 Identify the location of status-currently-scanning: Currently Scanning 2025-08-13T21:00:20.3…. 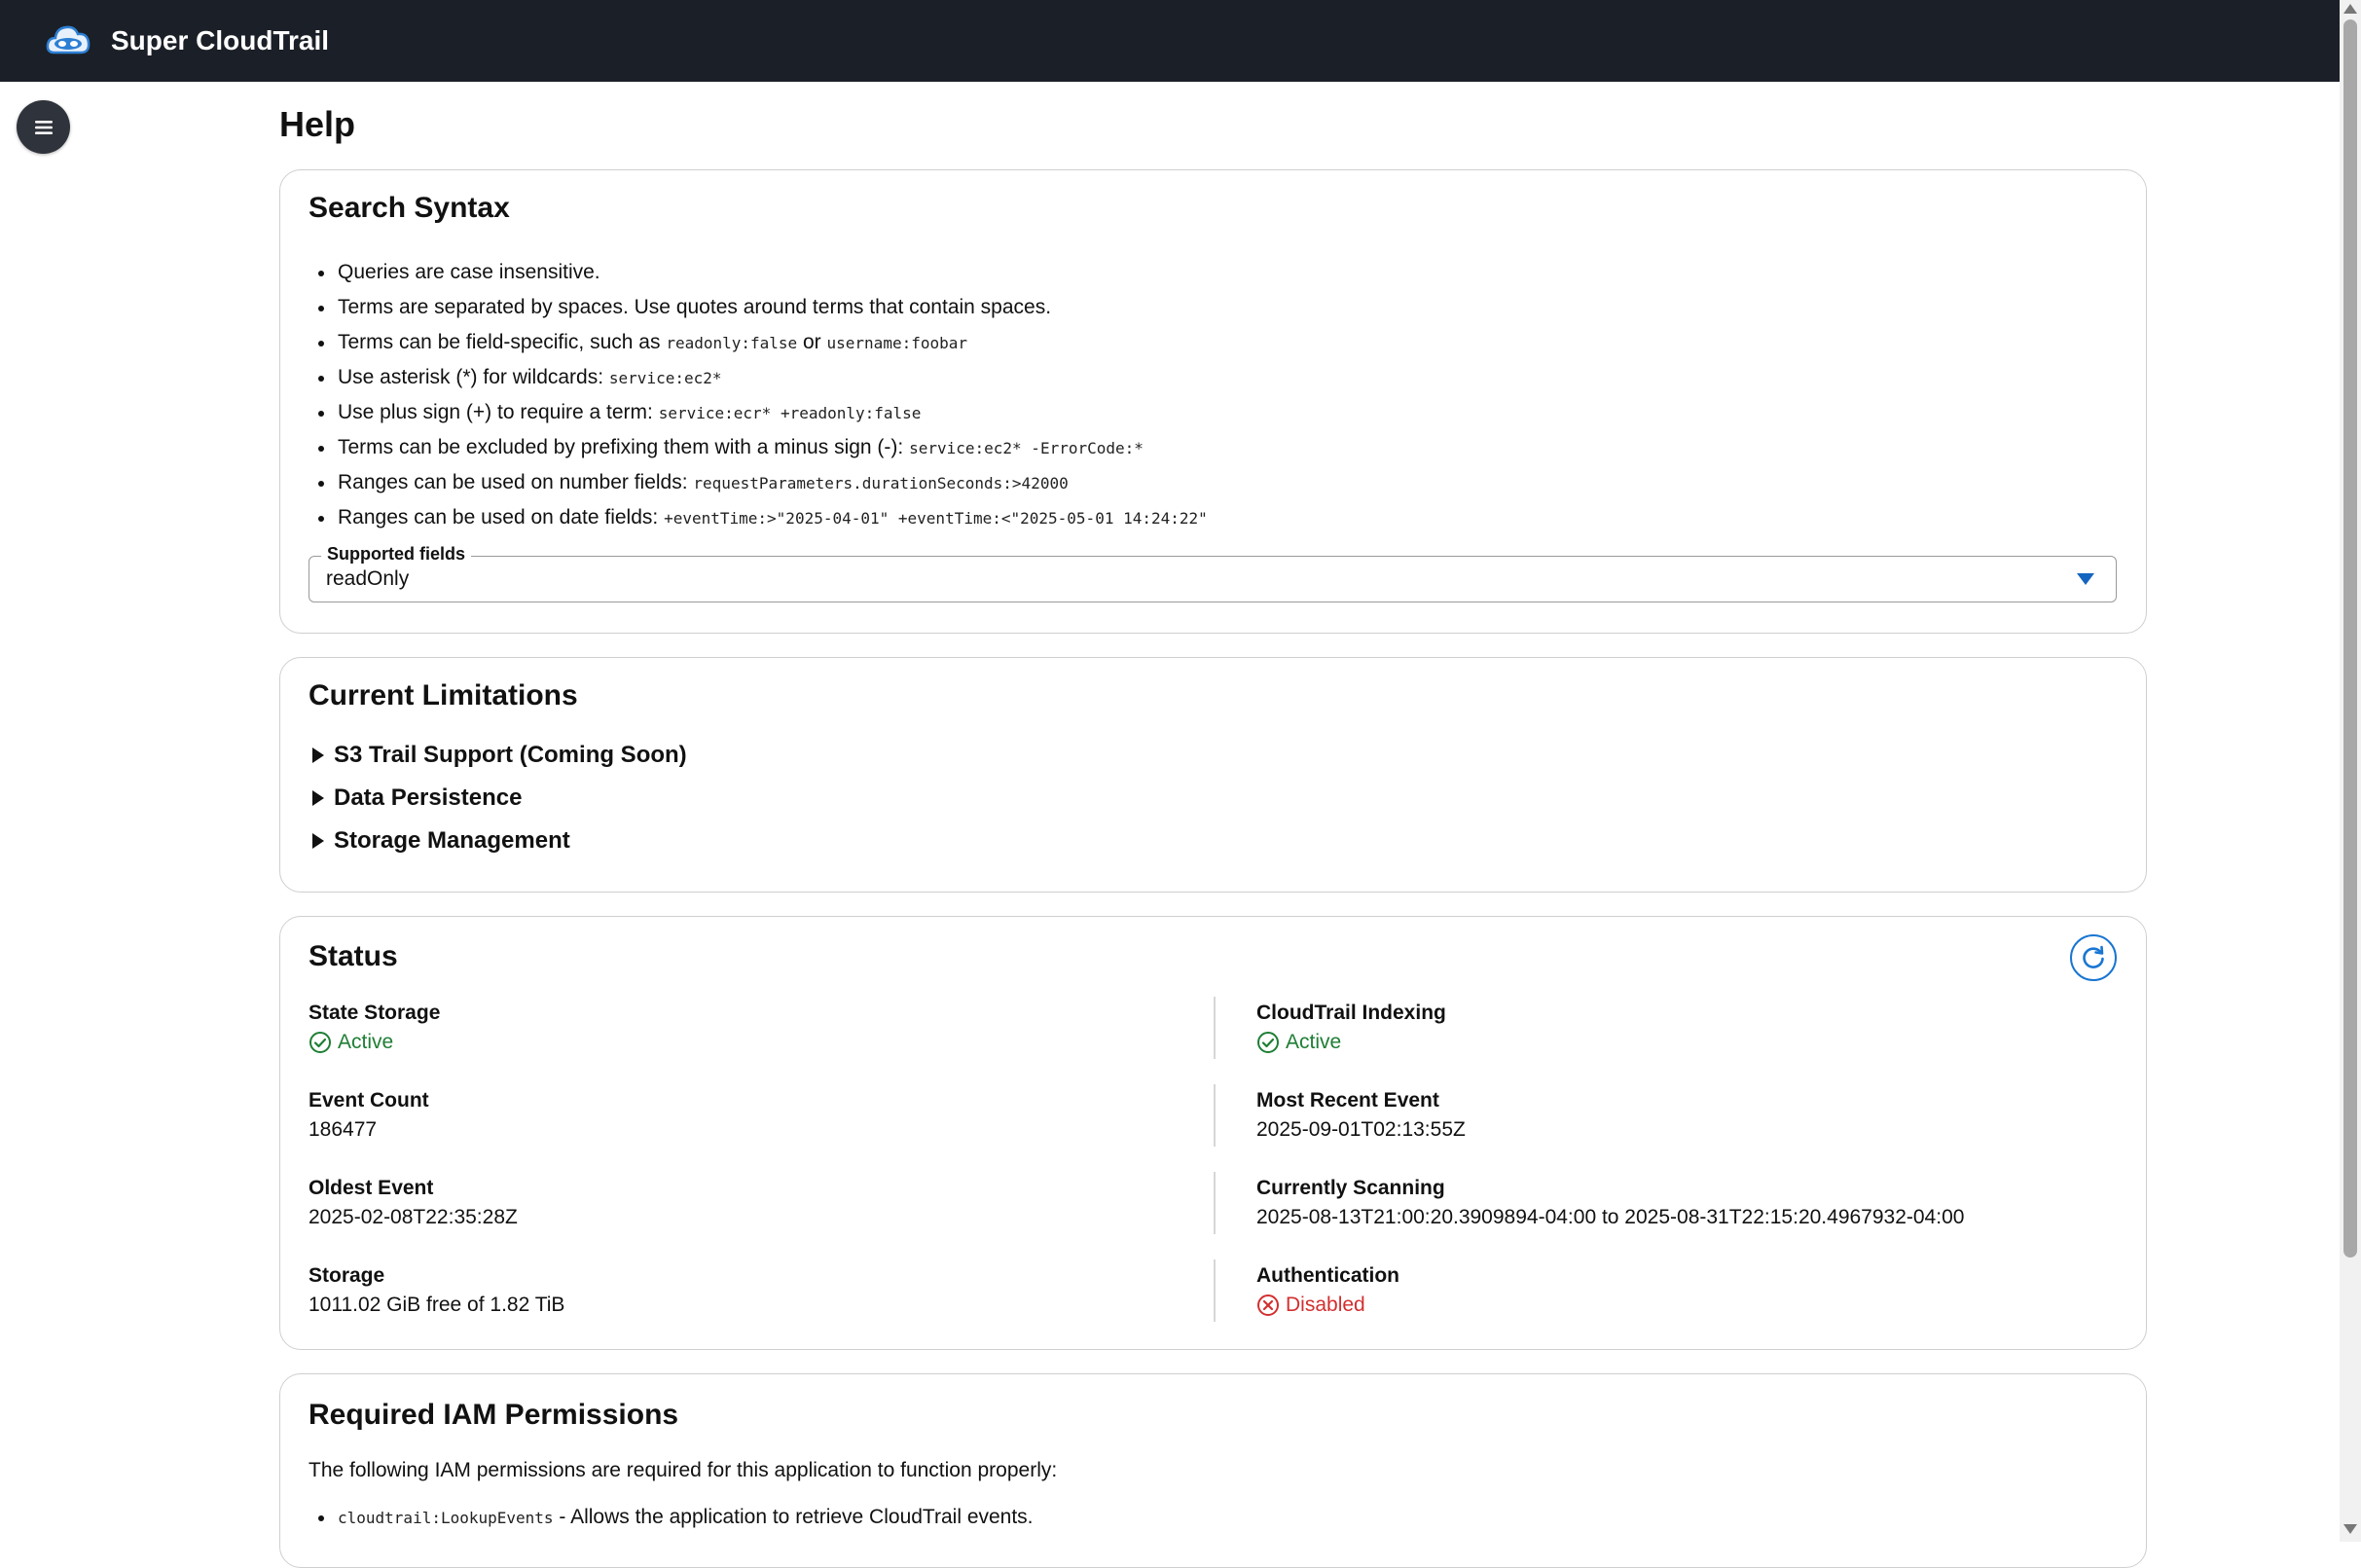
(1610, 1202).